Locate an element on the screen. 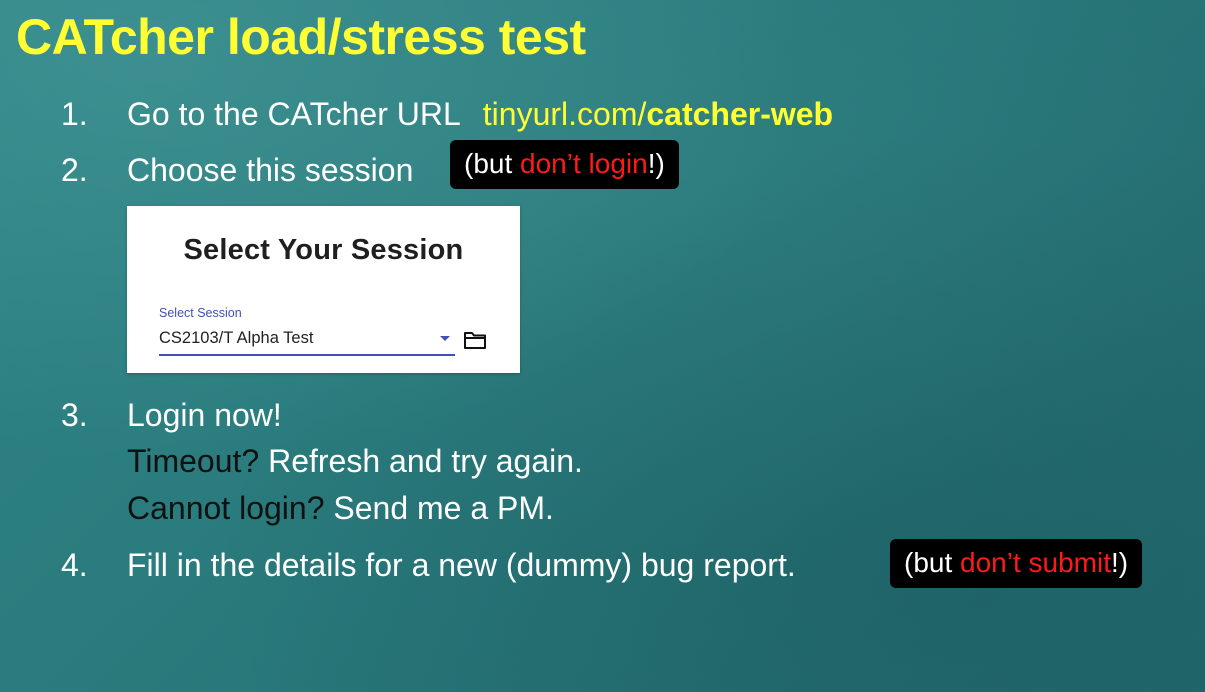 This screenshot has width=1205, height=692. timeout-question: Timeout? is located at coordinates (193, 461).